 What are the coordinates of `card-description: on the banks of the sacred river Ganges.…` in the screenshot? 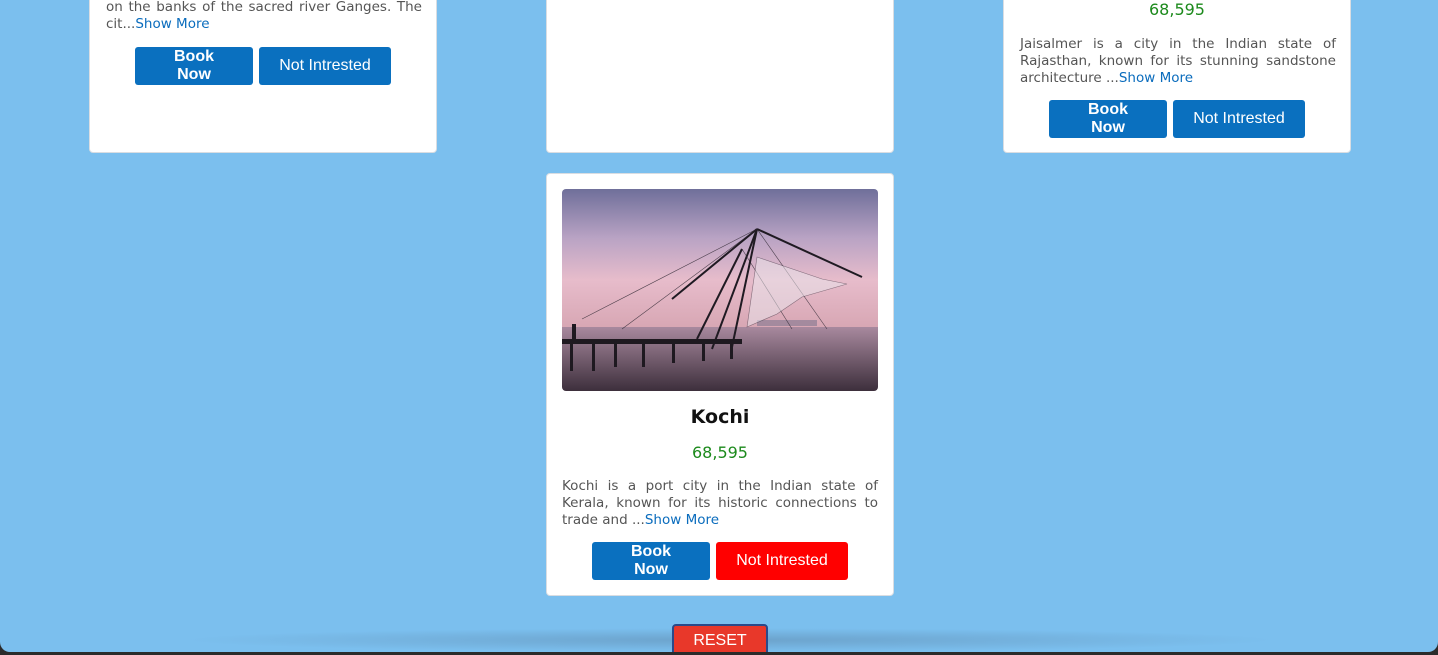 It's located at (264, 16).